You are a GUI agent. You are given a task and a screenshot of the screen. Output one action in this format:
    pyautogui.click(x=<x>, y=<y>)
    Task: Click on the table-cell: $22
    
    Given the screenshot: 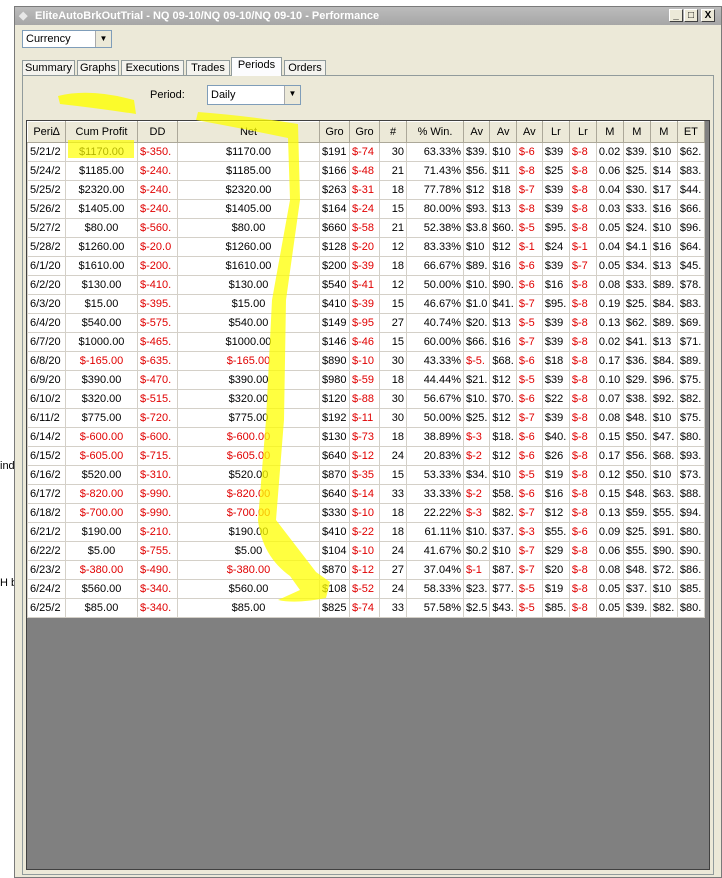 What is the action you would take?
    pyautogui.click(x=555, y=399)
    